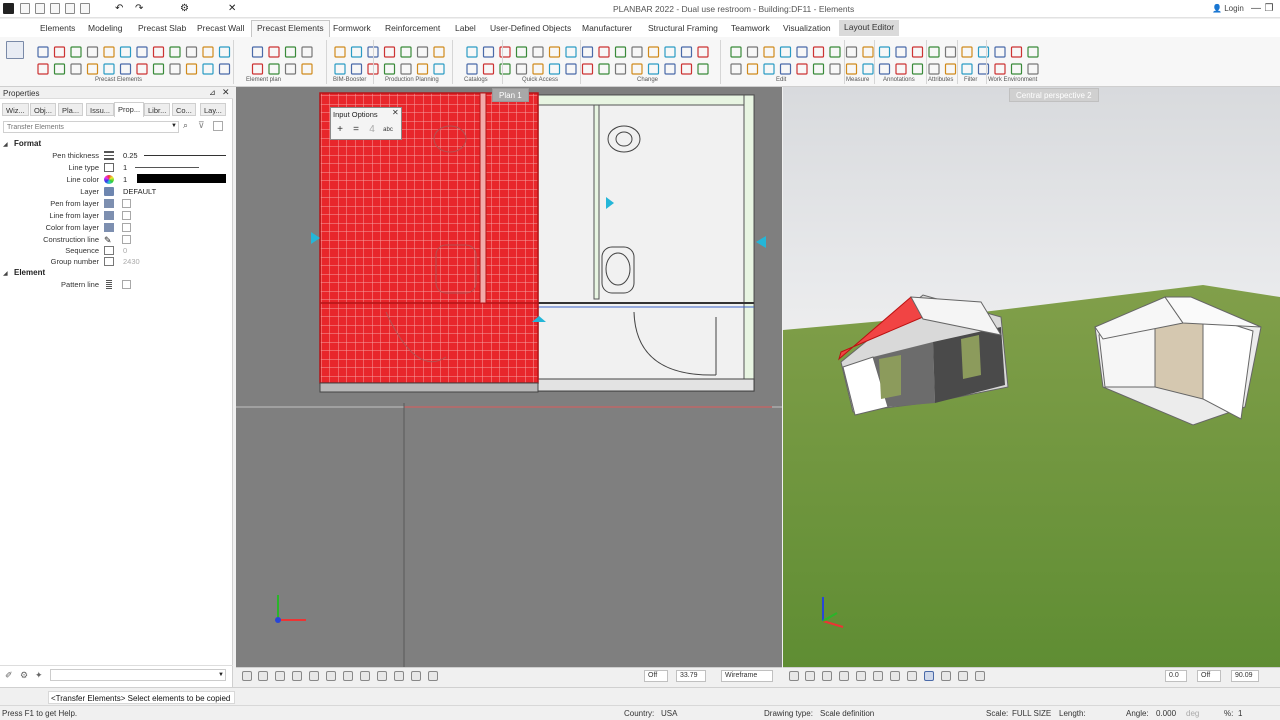 This screenshot has height=720, width=1280. Describe the element at coordinates (162, 28) in the screenshot. I see `menu-precast-slab: Precast Slab` at that location.